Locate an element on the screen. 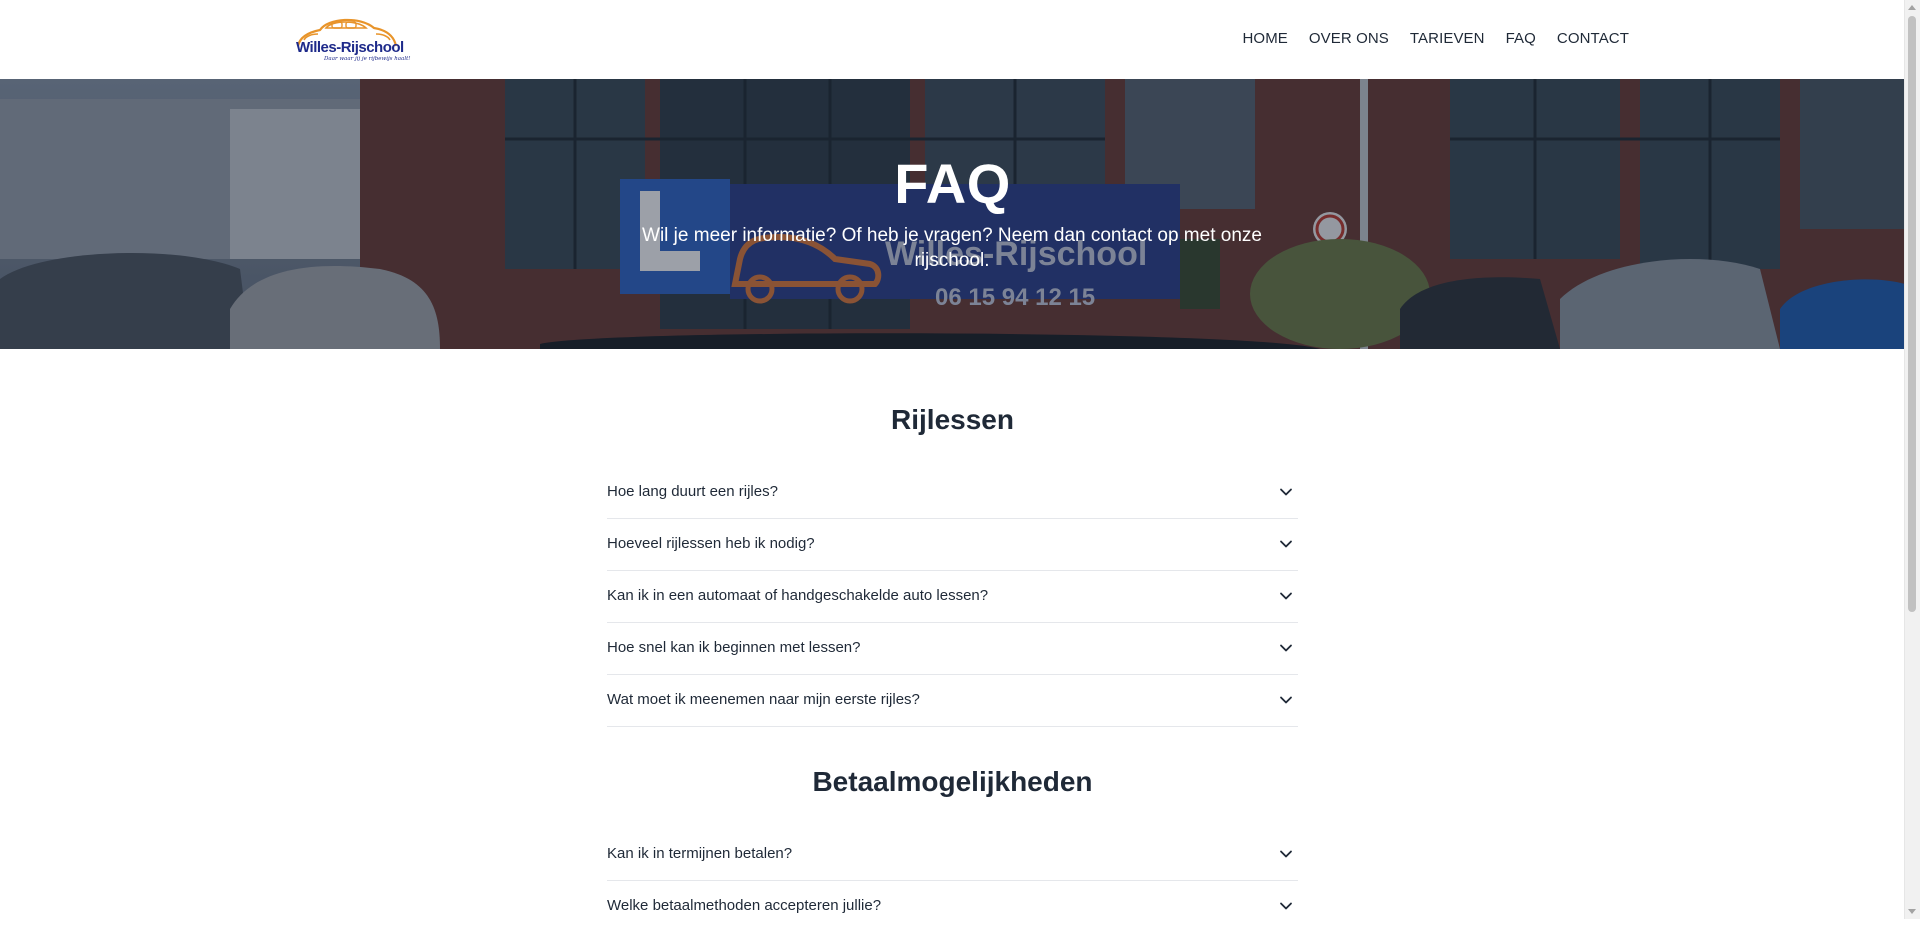  faq-question: Welke betaalmethoden accepteren jullie? is located at coordinates (744, 905).